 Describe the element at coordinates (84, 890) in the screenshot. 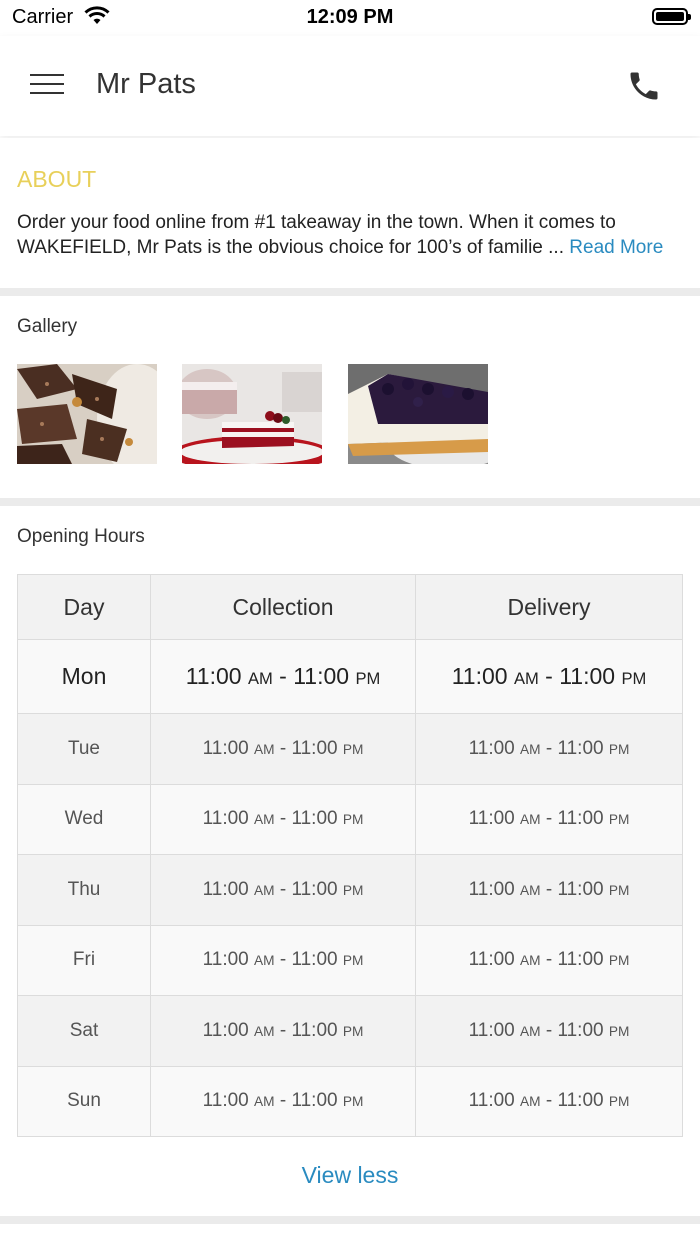

I see `day-cell: Thu` at that location.